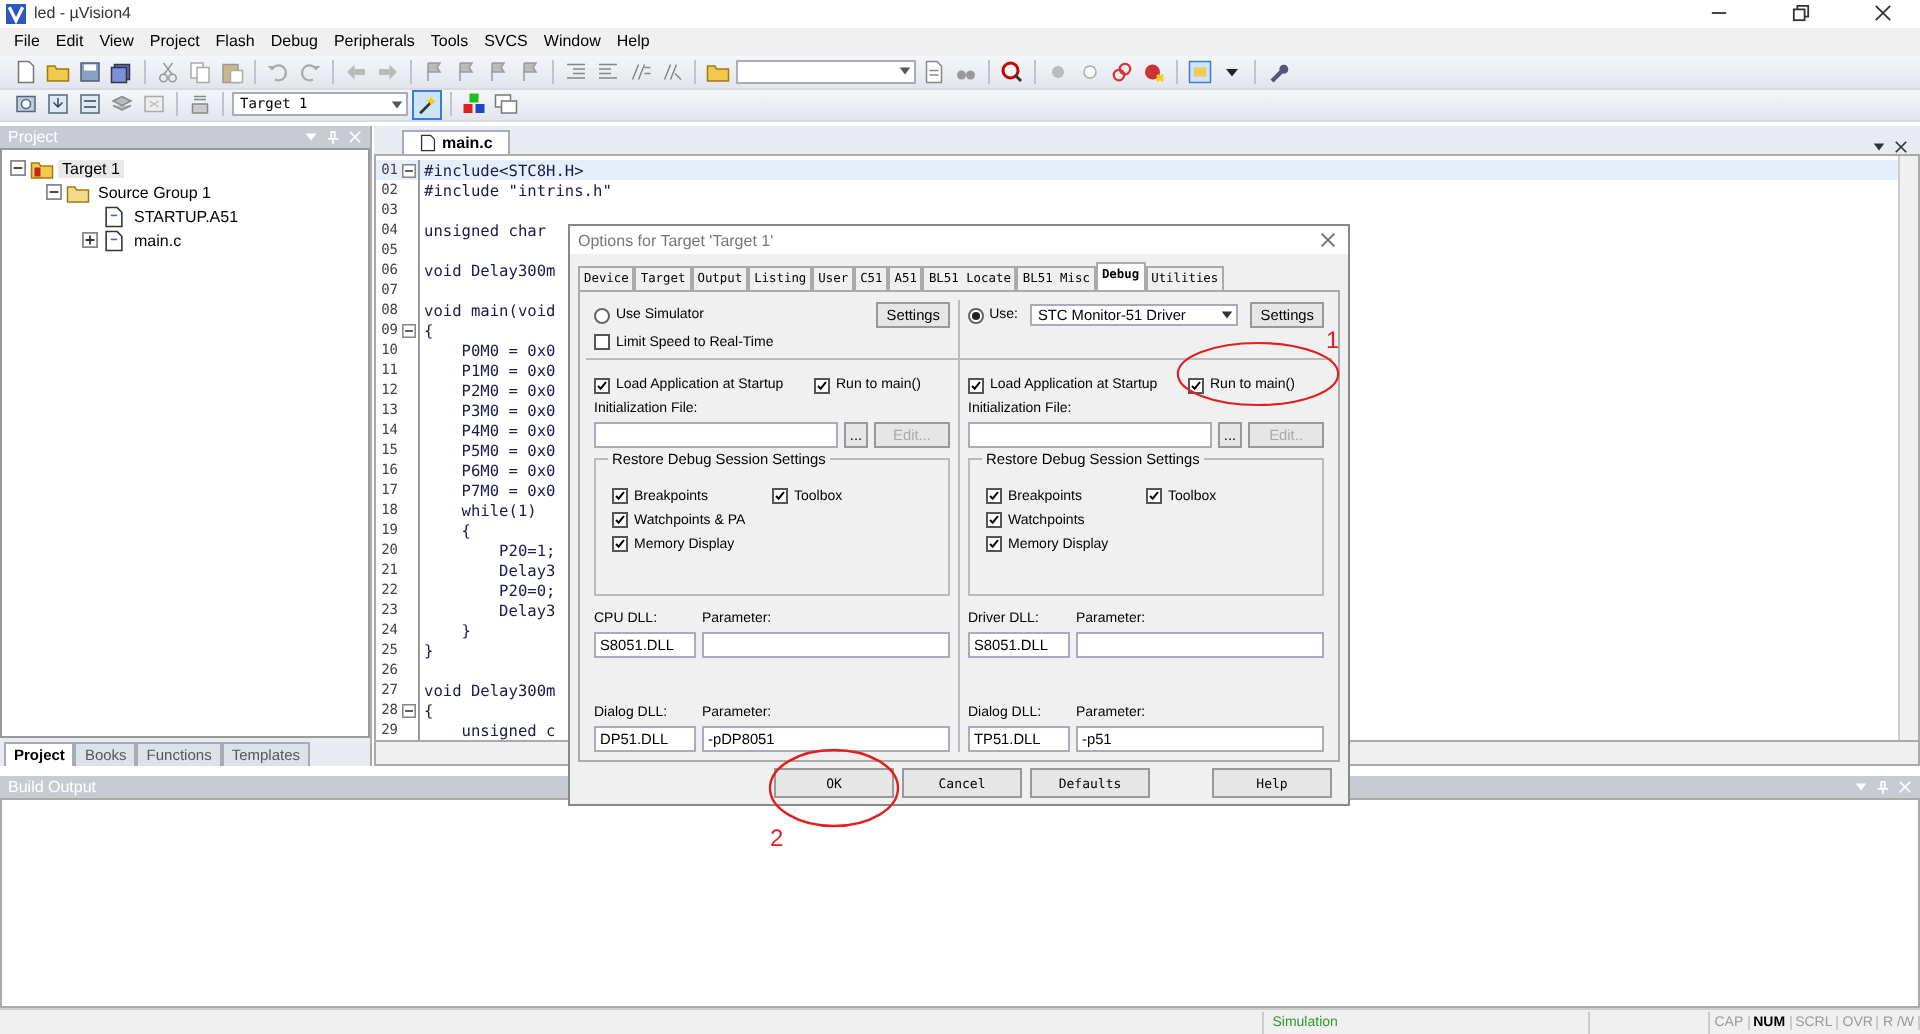 The width and height of the screenshot is (1920, 1034). I want to click on window-title: led - µVision4, so click(82, 13).